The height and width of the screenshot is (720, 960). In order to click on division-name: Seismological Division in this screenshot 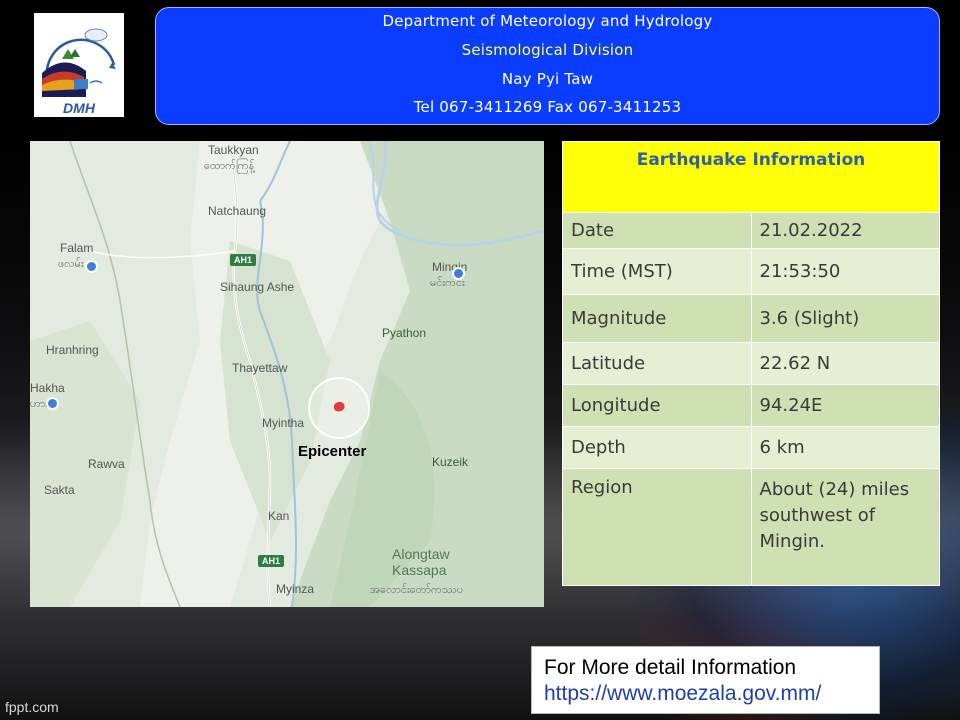, I will do `click(547, 50)`.